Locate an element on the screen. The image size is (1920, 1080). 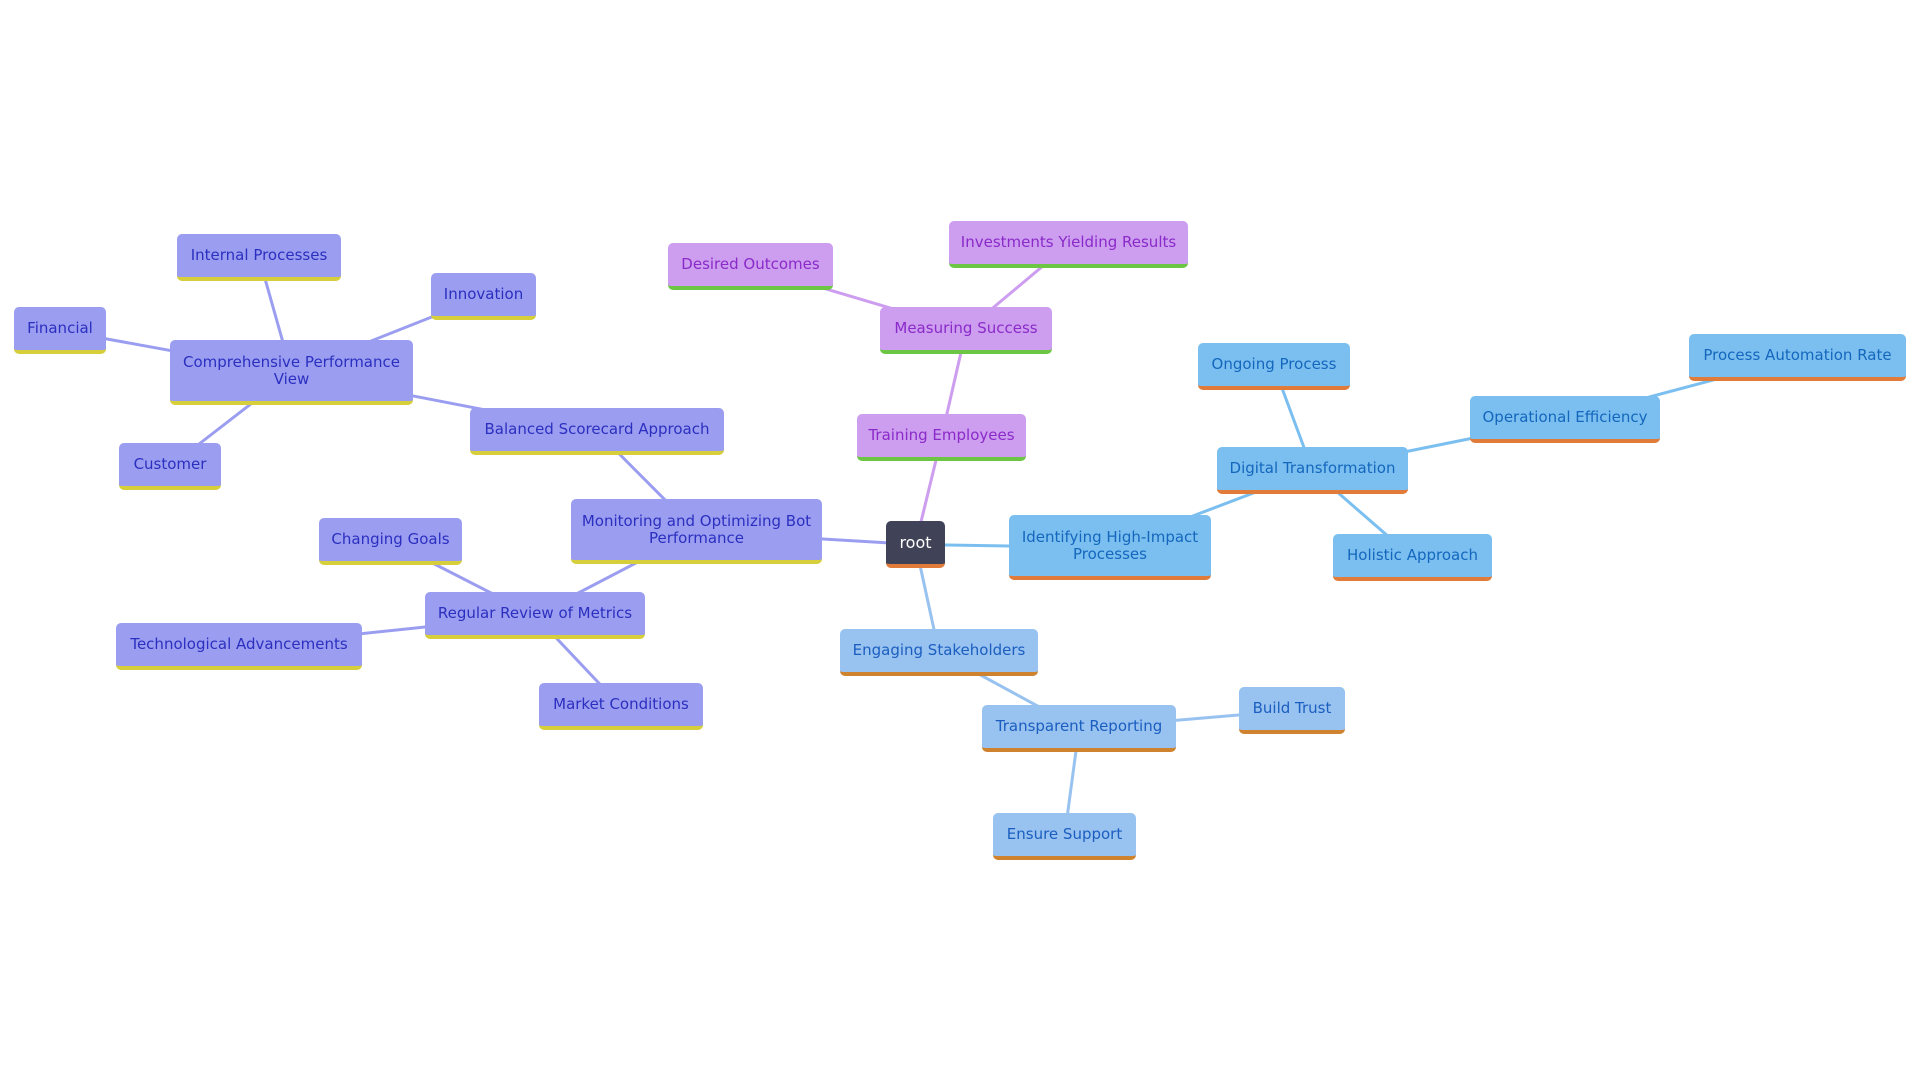
node-label: Comprehensive Performance View is located at coordinates (291, 370).